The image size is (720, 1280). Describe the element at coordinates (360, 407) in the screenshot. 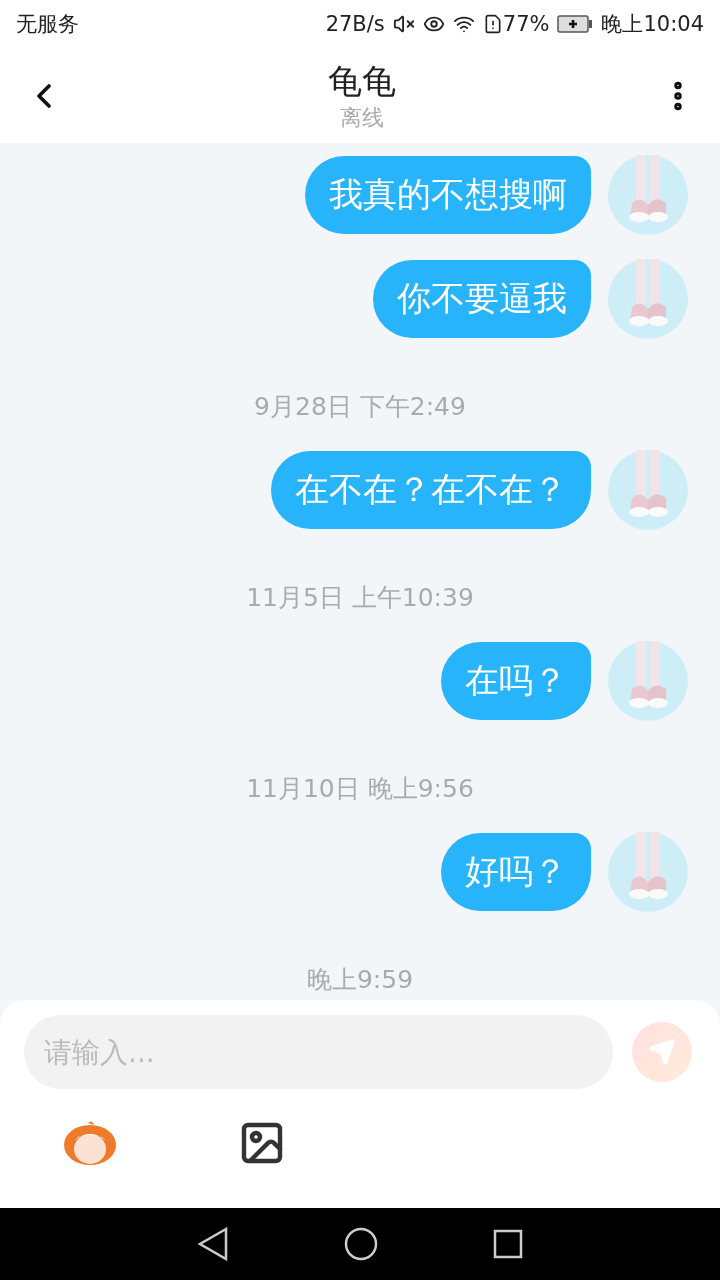

I see `timestamp: 9月28日 下午2:49` at that location.